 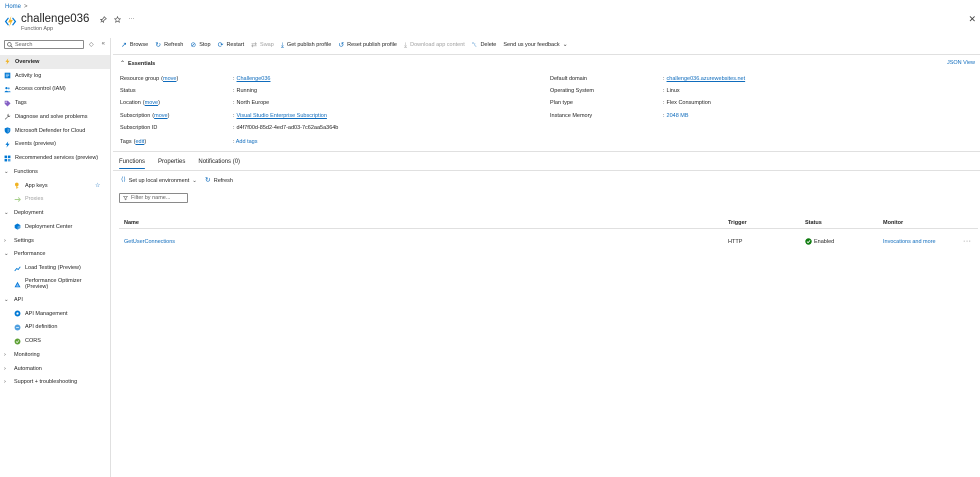 What do you see at coordinates (254, 79) in the screenshot?
I see `essentials-value: Challenge036` at bounding box center [254, 79].